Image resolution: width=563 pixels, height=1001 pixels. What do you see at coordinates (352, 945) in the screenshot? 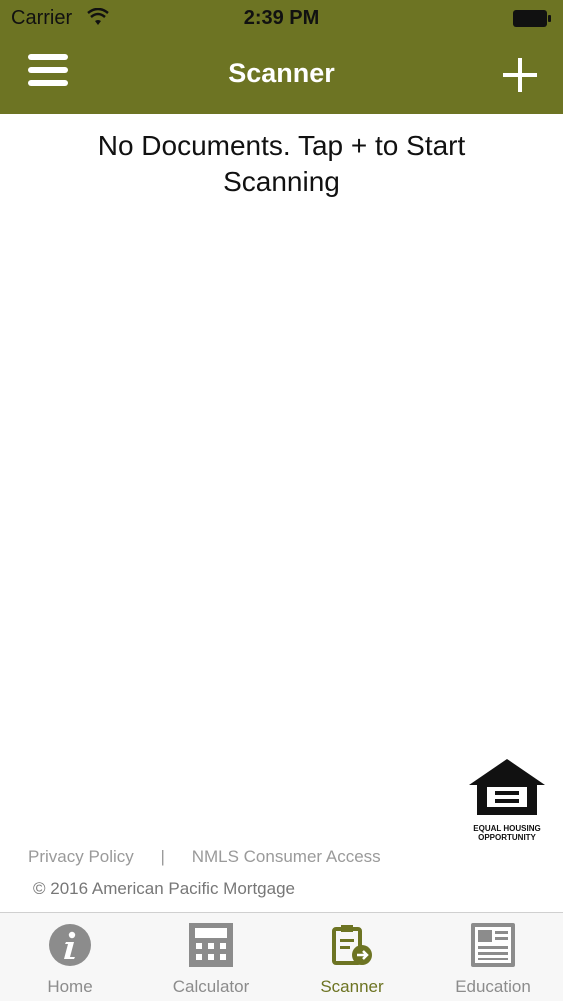
I see `scanner-icon` at bounding box center [352, 945].